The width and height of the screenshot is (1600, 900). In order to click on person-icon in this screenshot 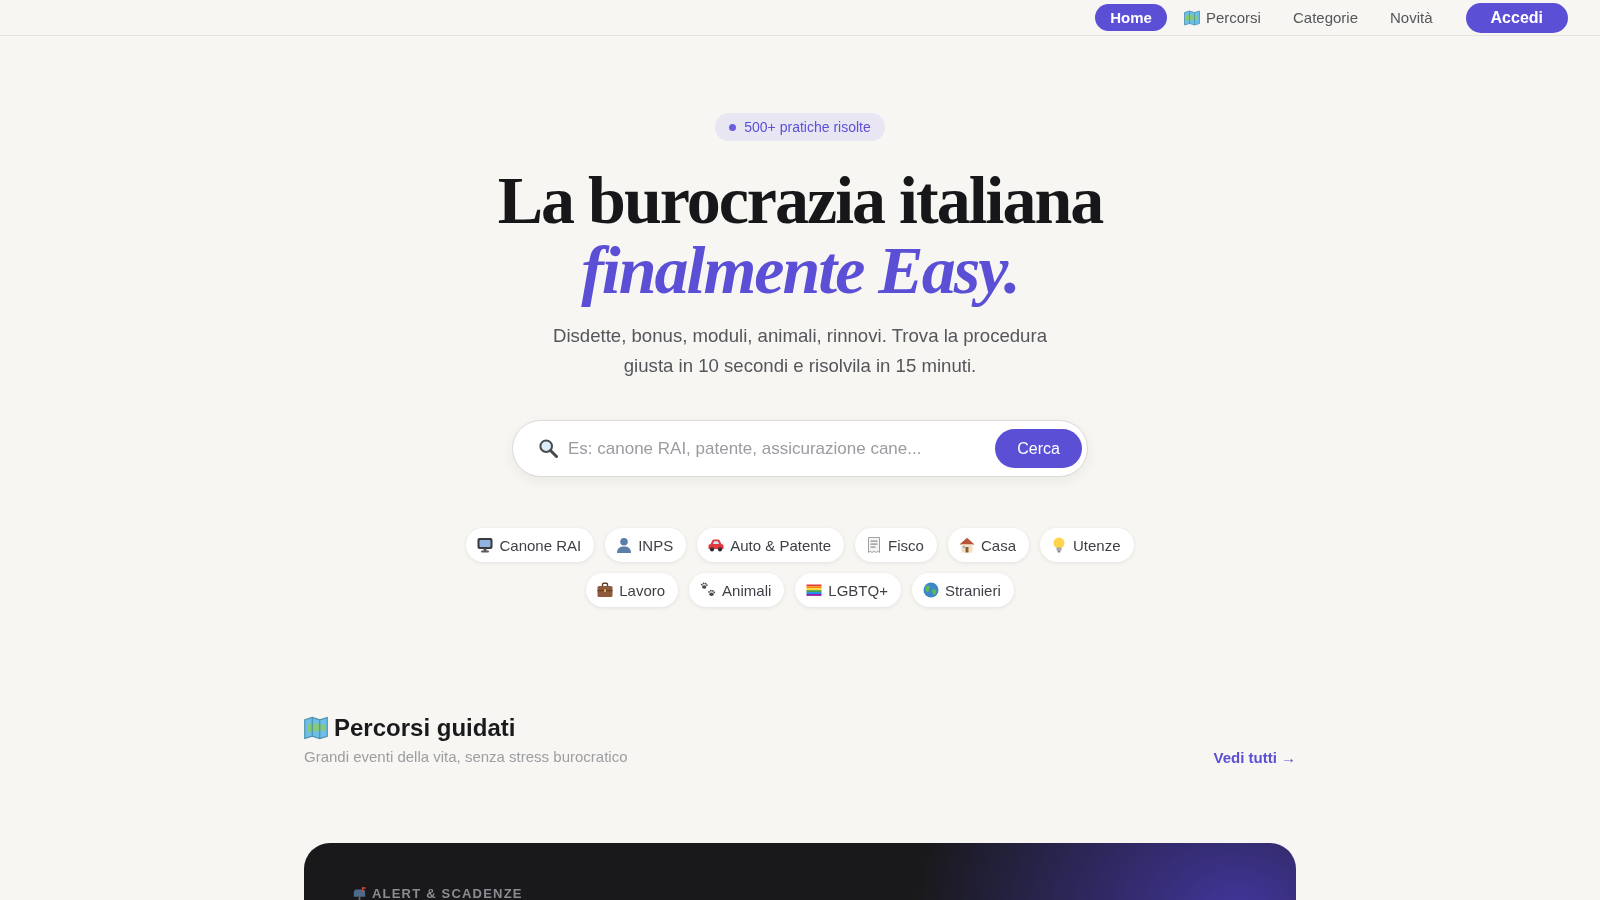, I will do `click(624, 545)`.